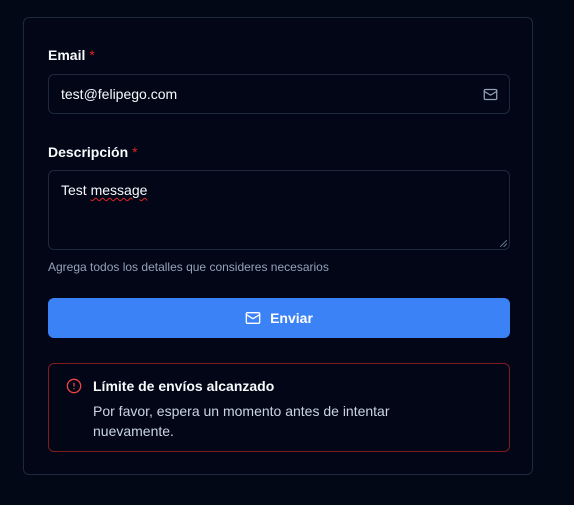 The width and height of the screenshot is (574, 505). Describe the element at coordinates (503, 243) in the screenshot. I see `resize-handle-icon` at that location.